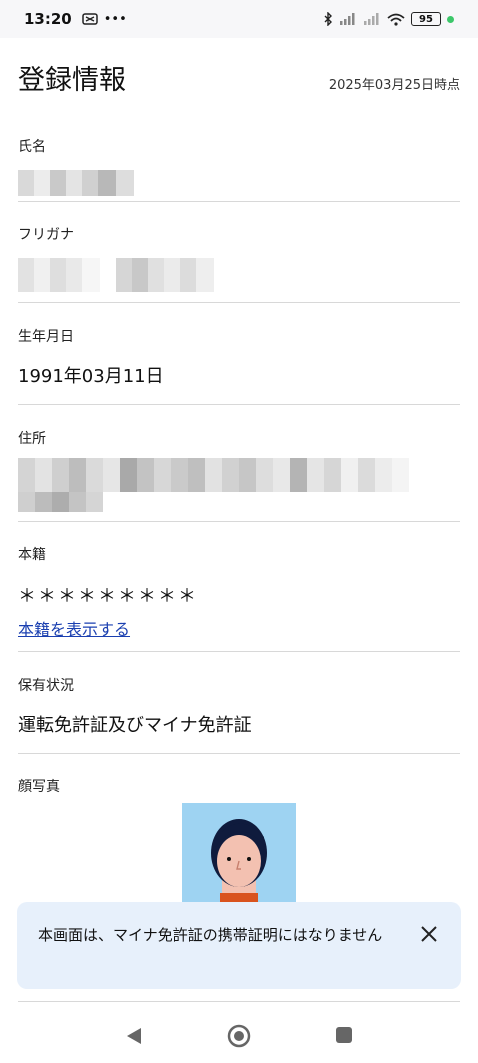 This screenshot has width=478, height=1063. What do you see at coordinates (135, 725) in the screenshot?
I see `status-value: 運転免許証及びマイナ免許証` at bounding box center [135, 725].